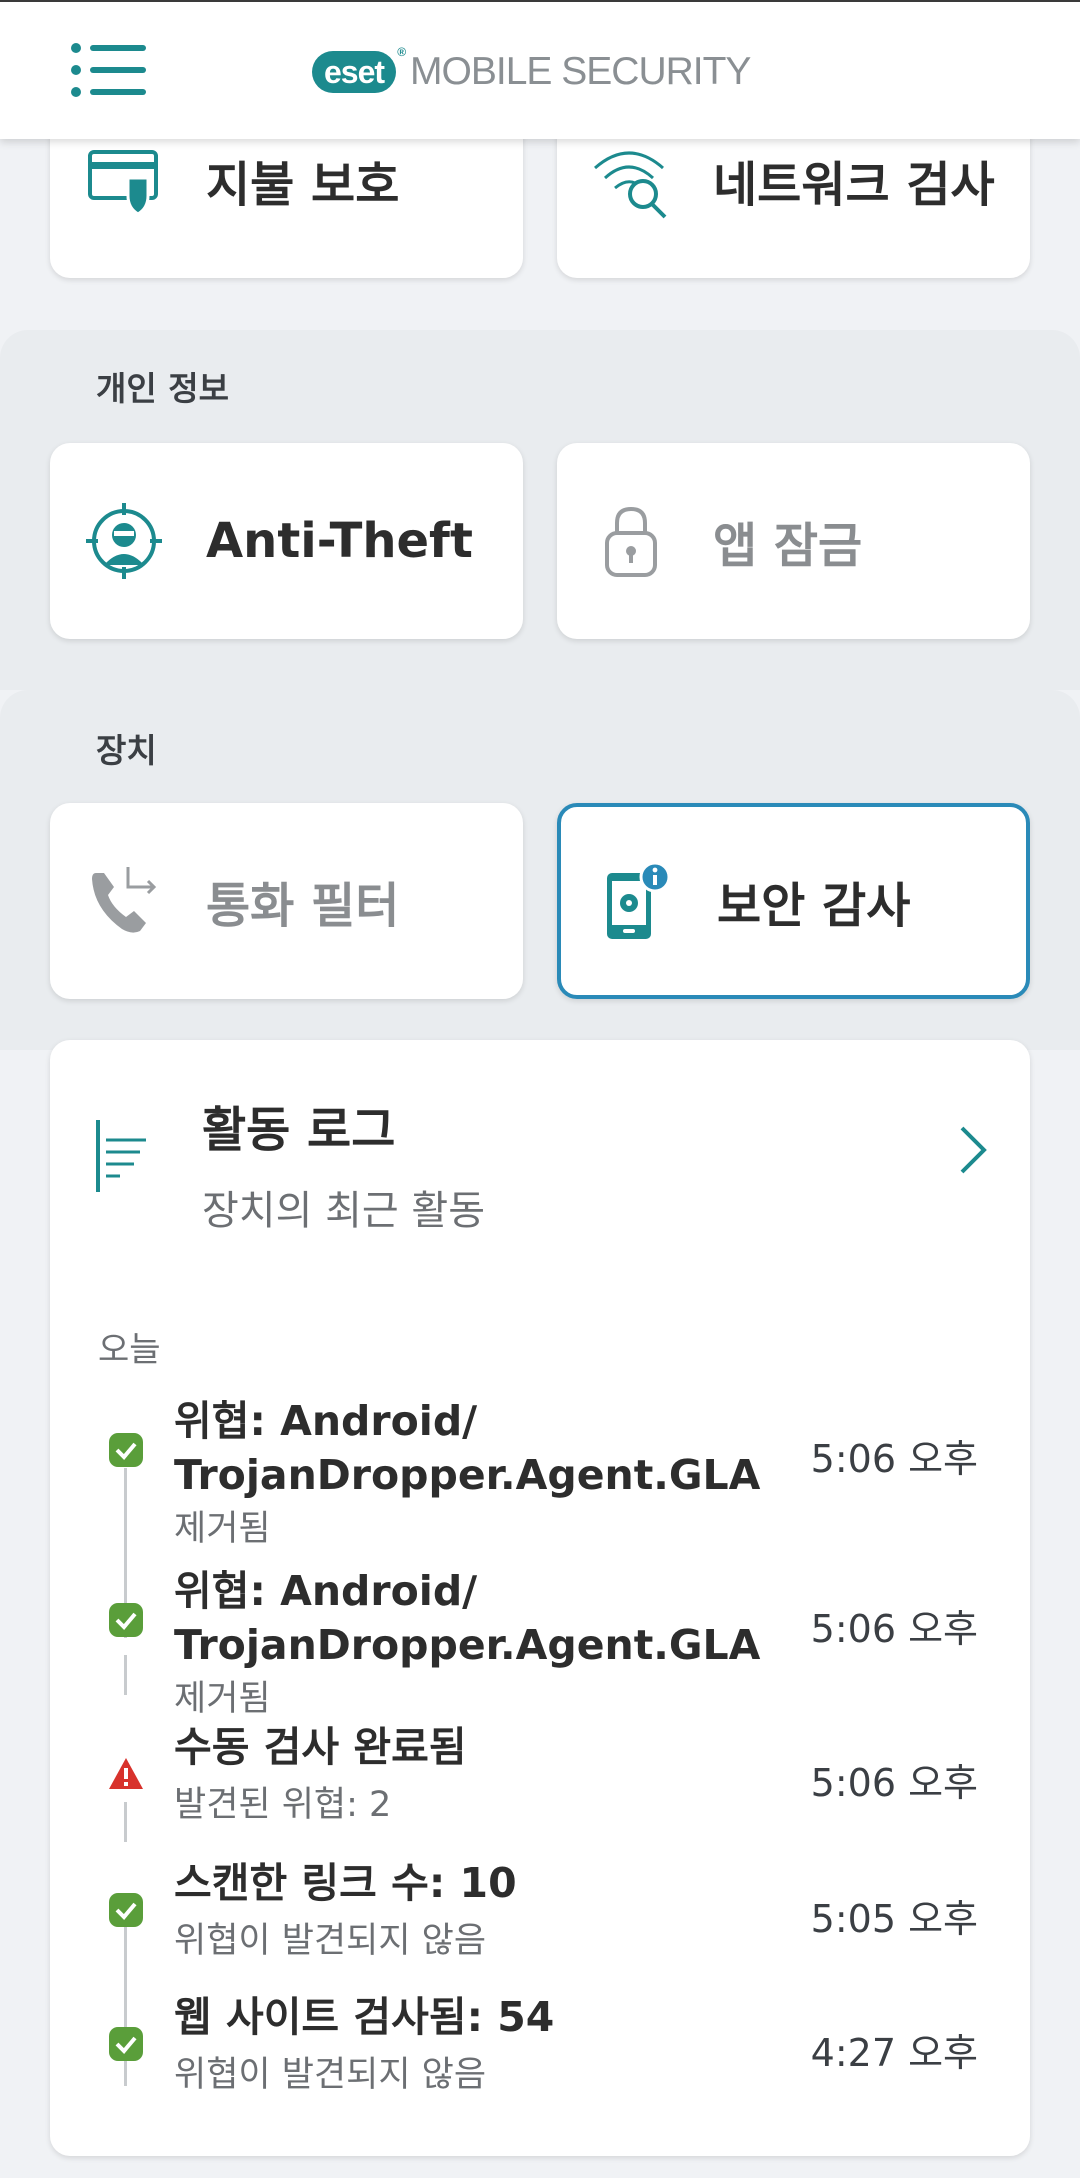  Describe the element at coordinates (364, 2017) in the screenshot. I see `log-entry-title: 웹 사이트 검사됨: 54` at that location.